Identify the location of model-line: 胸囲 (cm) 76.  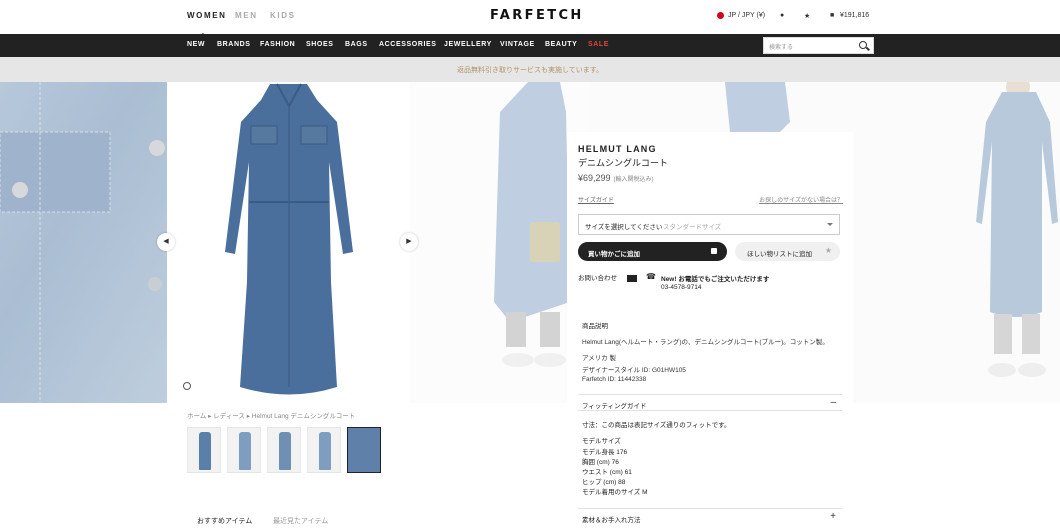
(600, 462).